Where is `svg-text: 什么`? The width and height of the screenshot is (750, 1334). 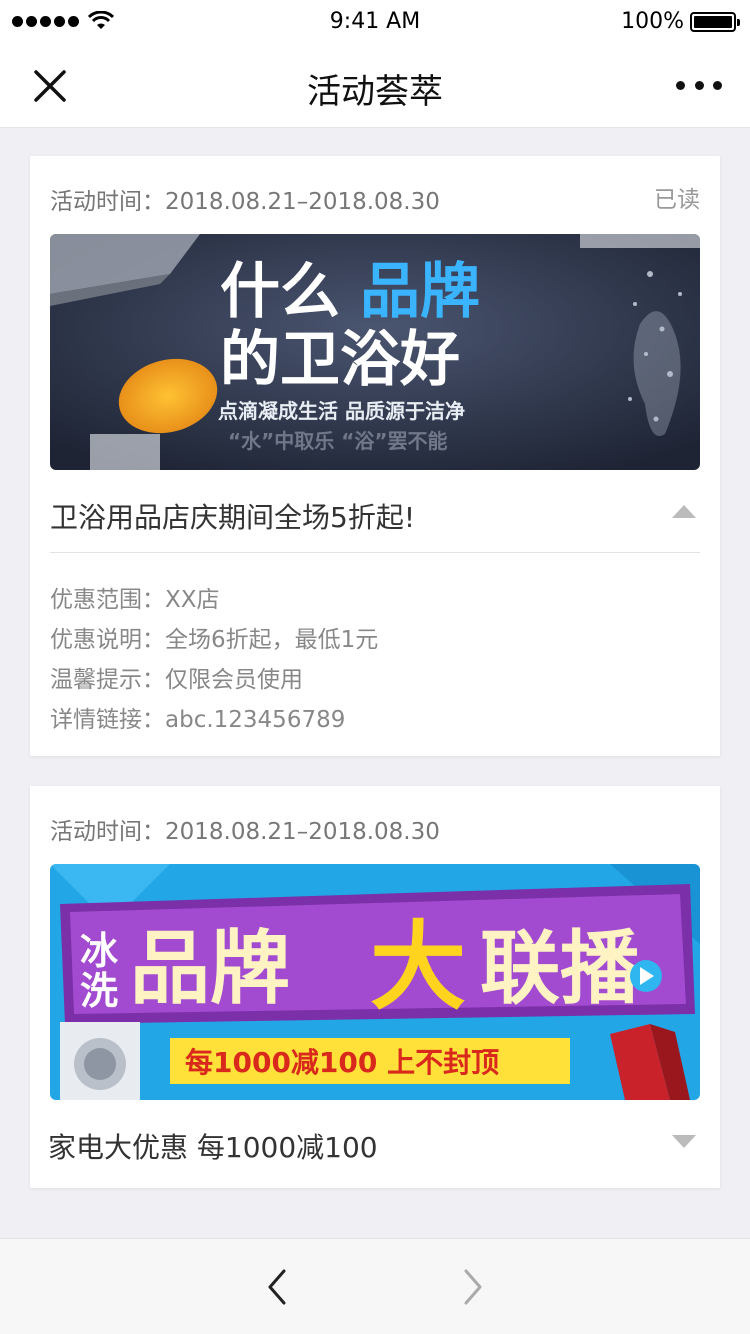 svg-text: 什么 is located at coordinates (280, 292).